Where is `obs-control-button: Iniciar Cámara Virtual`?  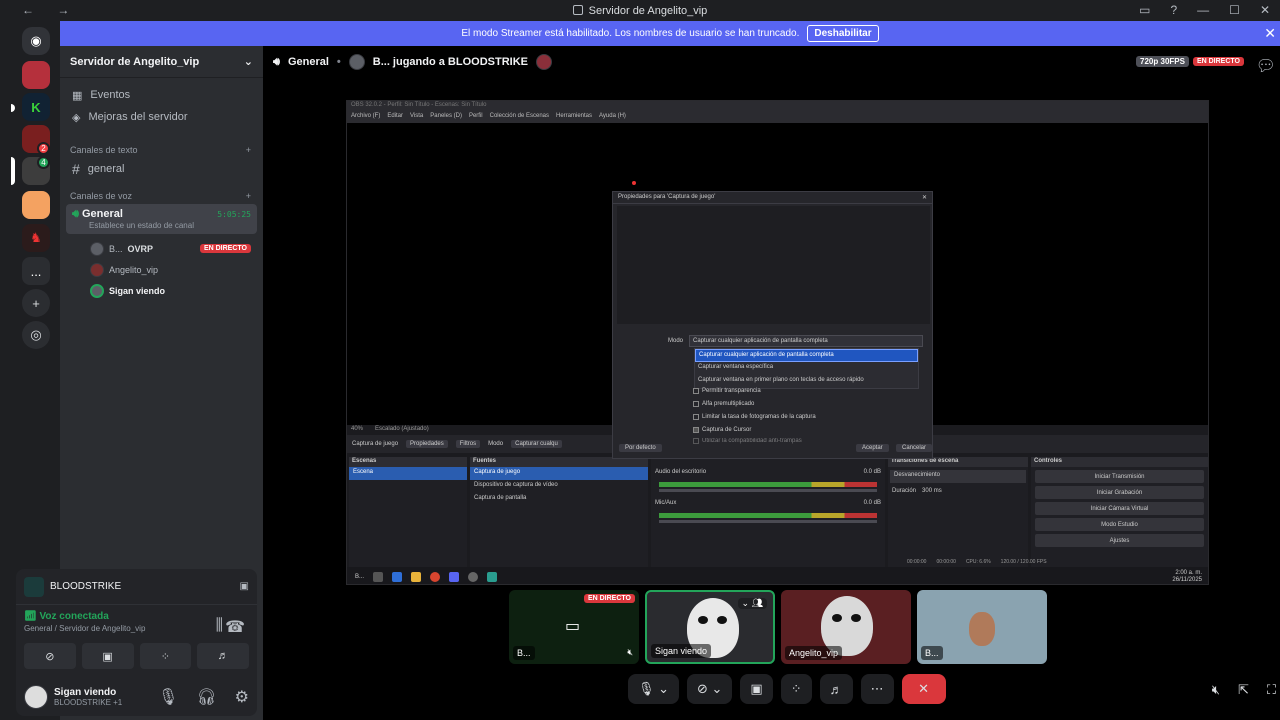 obs-control-button: Iniciar Cámara Virtual is located at coordinates (1119, 508).